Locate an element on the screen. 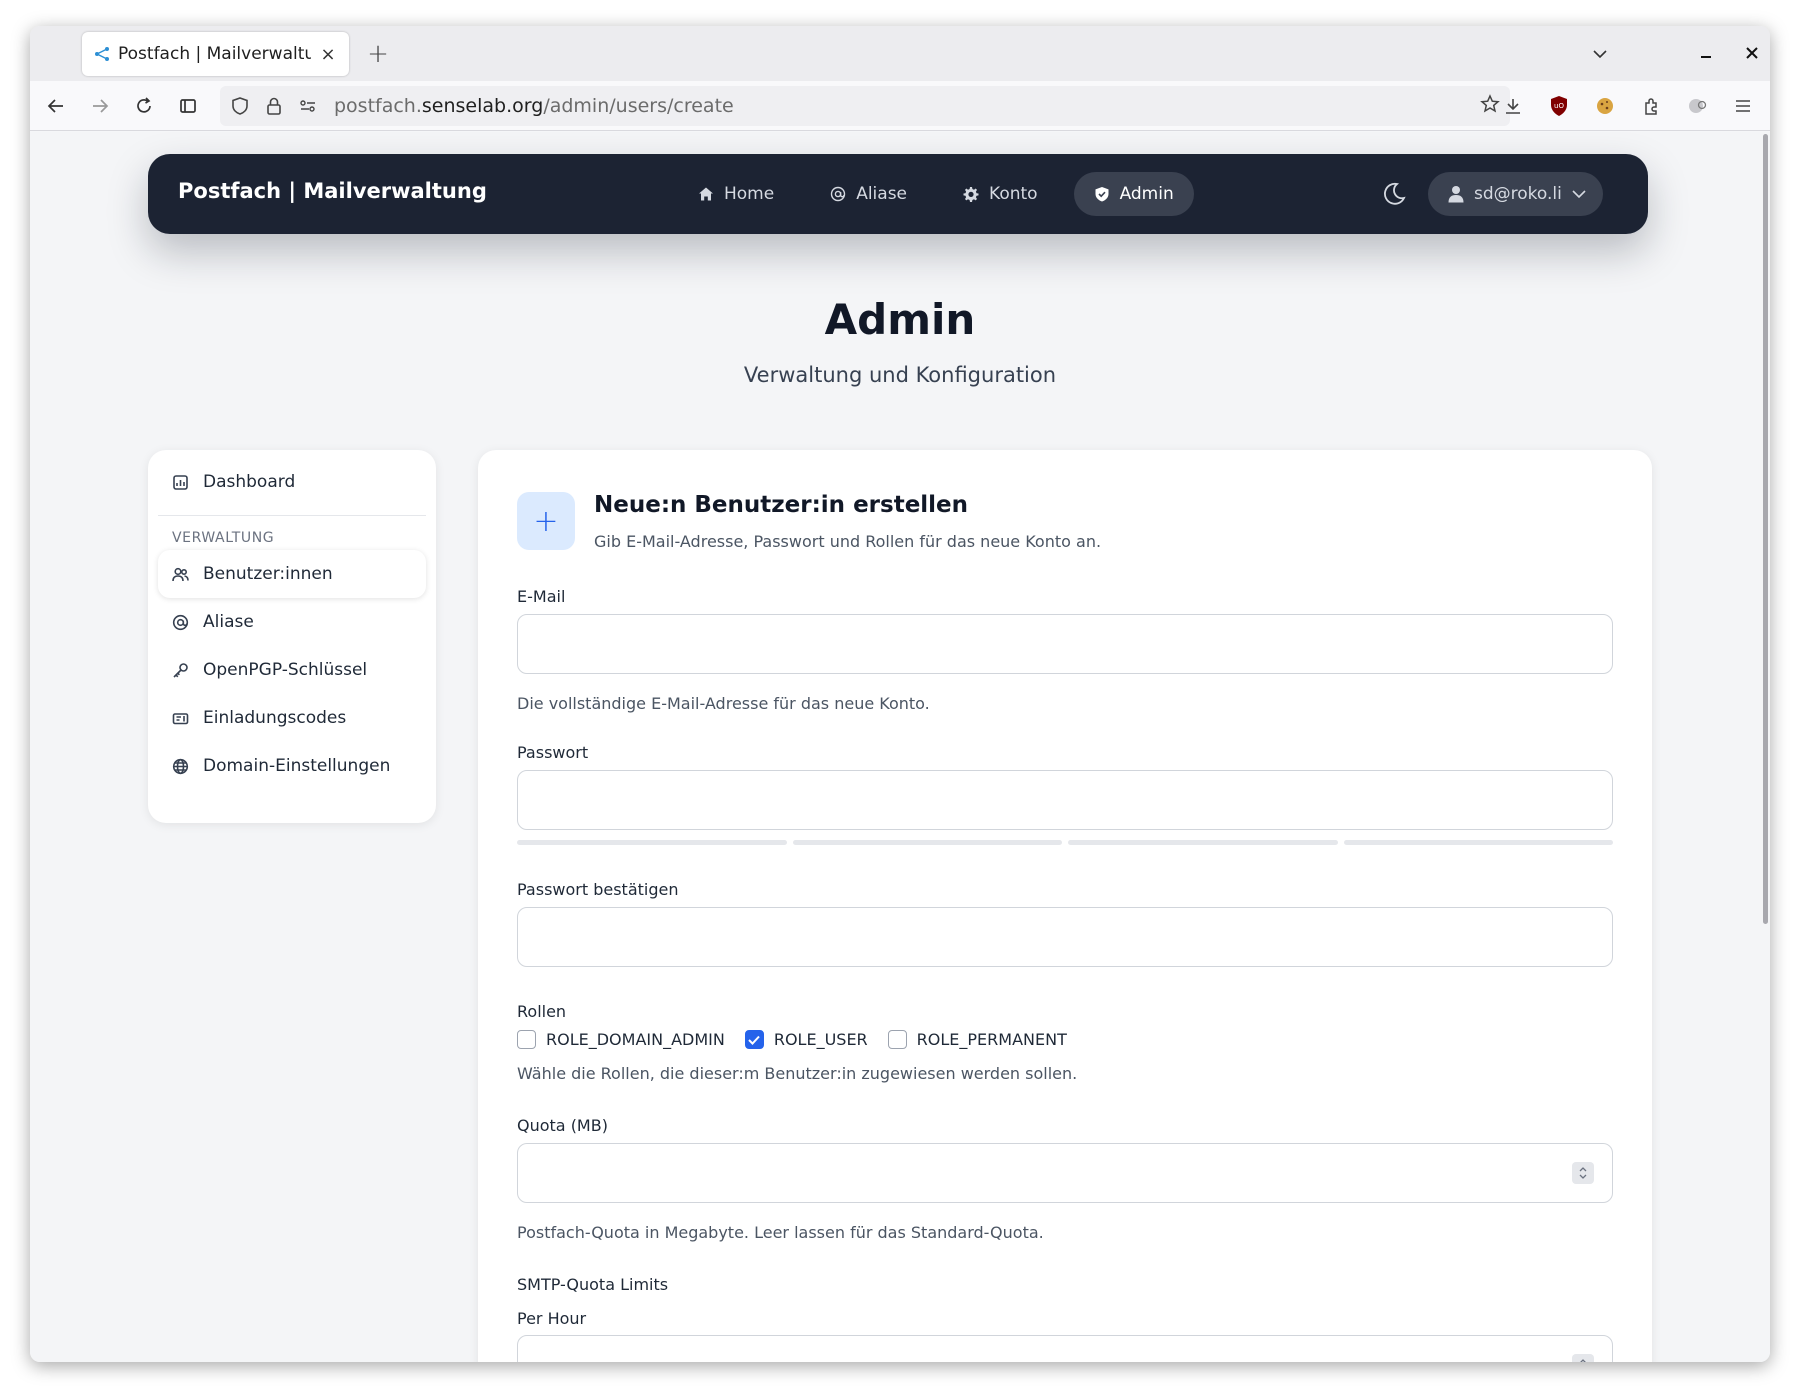  brand-title: Postfach | Mailverwaltung is located at coordinates (332, 191).